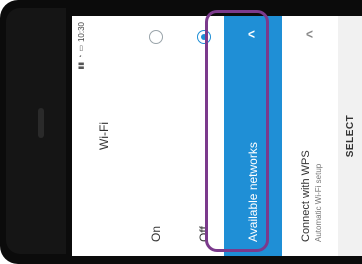 This screenshot has height=264, width=362. What do you see at coordinates (104, 136) in the screenshot?
I see `page-title: Wi-Fi` at bounding box center [104, 136].